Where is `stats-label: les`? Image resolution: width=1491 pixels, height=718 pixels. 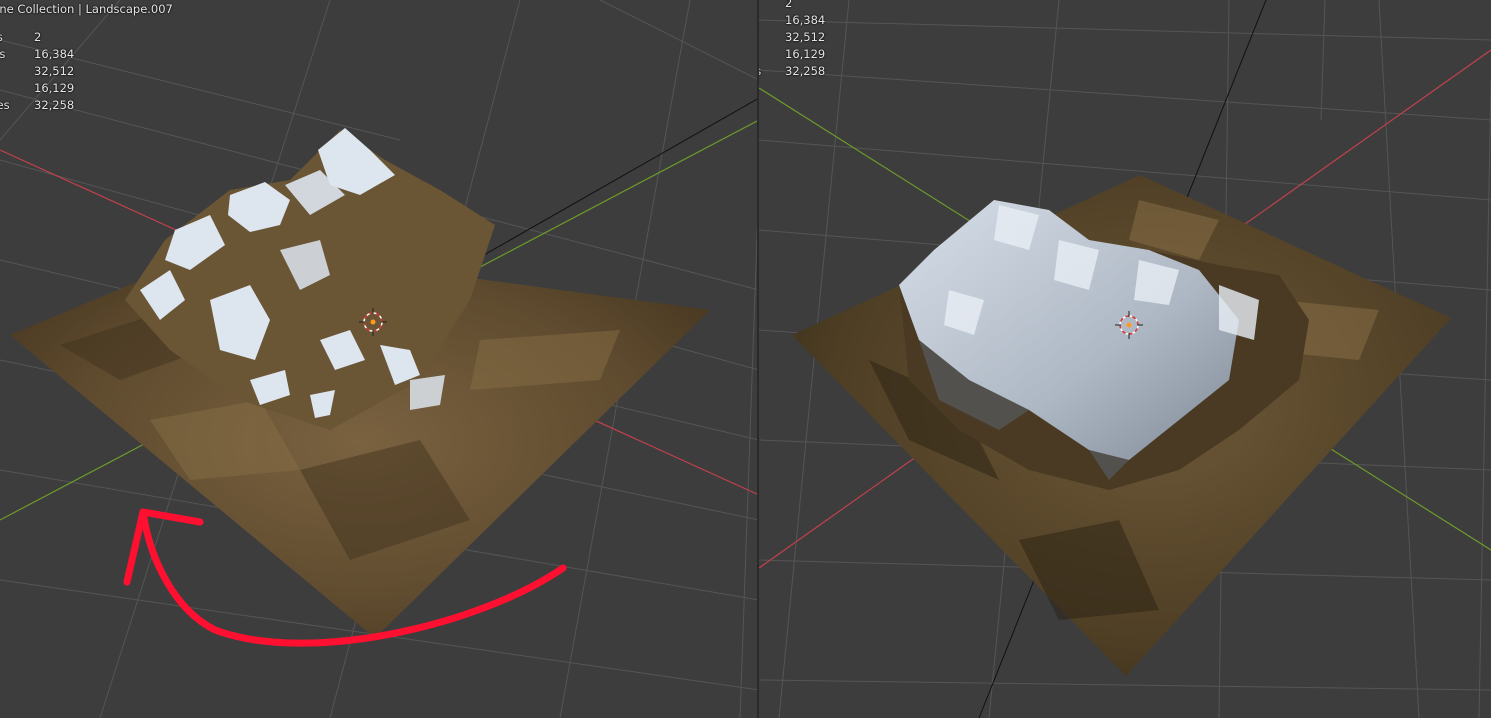 stats-label: les is located at coordinates (772, 71).